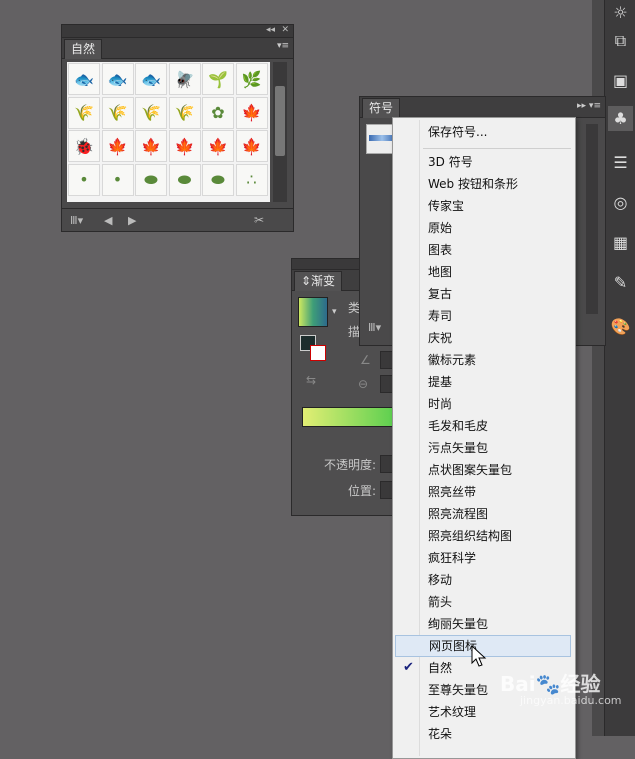 This screenshot has height=759, width=635. What do you see at coordinates (349, 417) in the screenshot?
I see `gradient-slider` at bounding box center [349, 417].